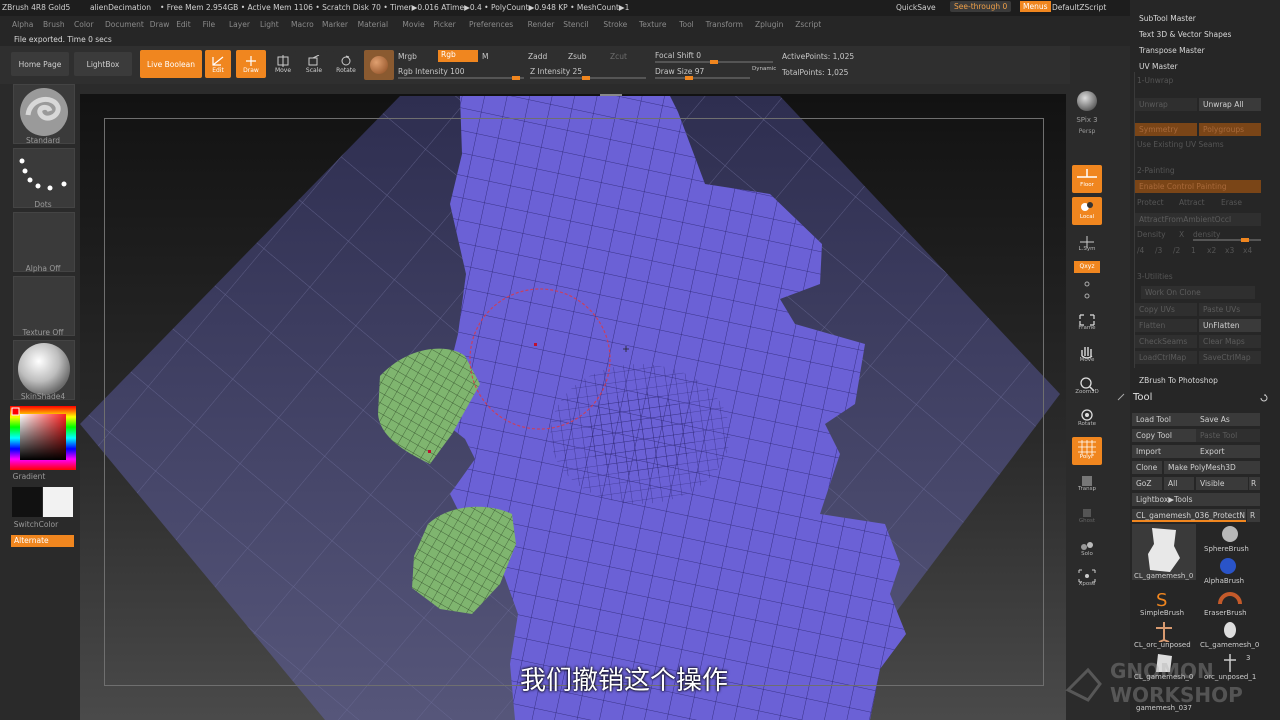 This screenshot has height=720, width=1280. Describe the element at coordinates (537, 56) in the screenshot. I see `zadd-toggle: Zadd` at that location.